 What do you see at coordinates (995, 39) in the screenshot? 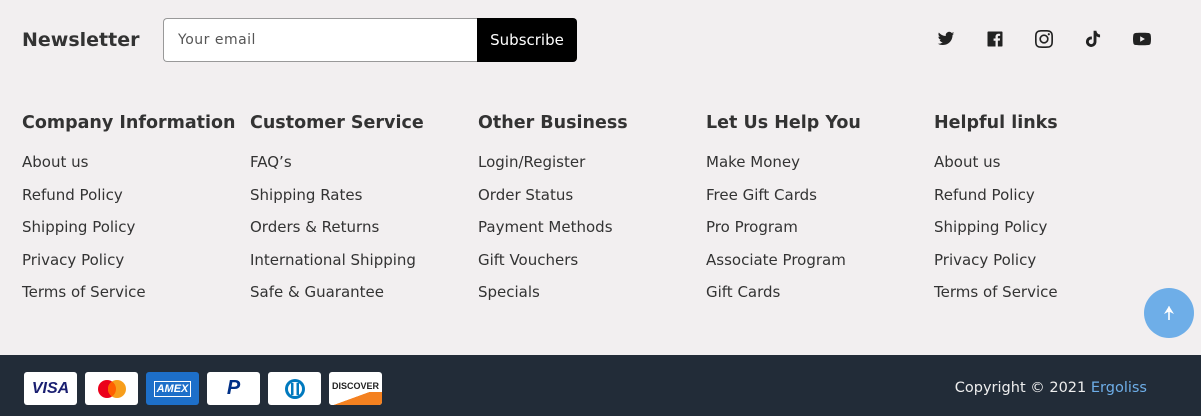
I see `facebook-icon` at bounding box center [995, 39].